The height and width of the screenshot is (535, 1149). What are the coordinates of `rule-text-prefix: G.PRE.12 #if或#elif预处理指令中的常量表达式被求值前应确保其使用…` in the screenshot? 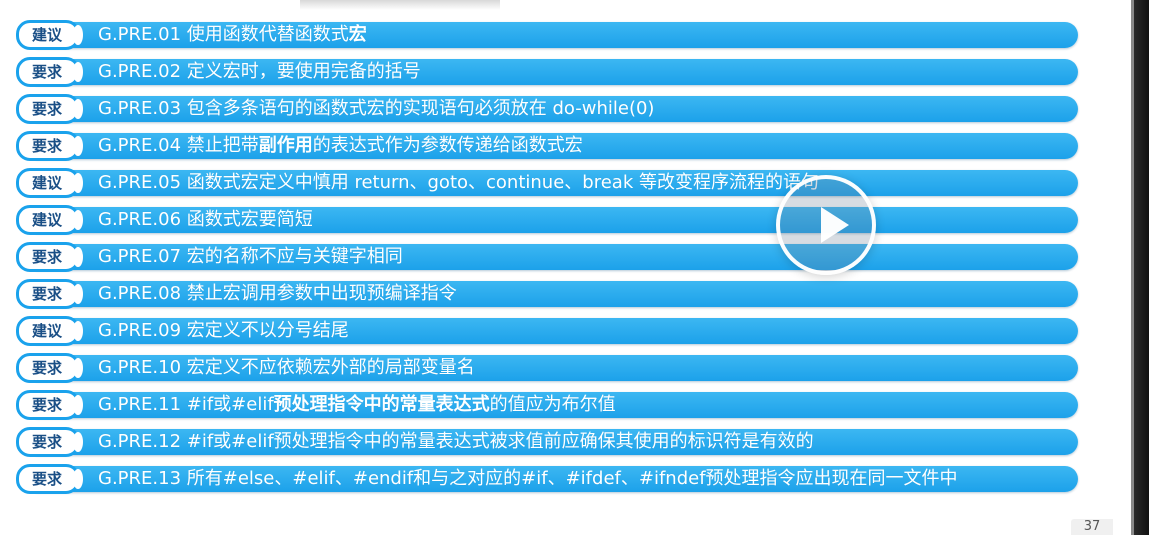 It's located at (456, 441).